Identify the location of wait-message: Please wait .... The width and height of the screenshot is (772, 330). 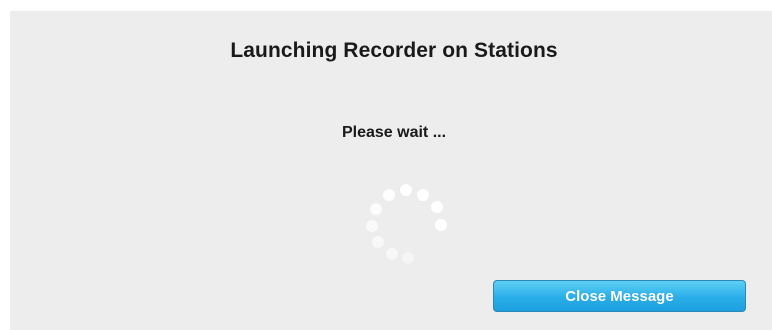
(394, 132).